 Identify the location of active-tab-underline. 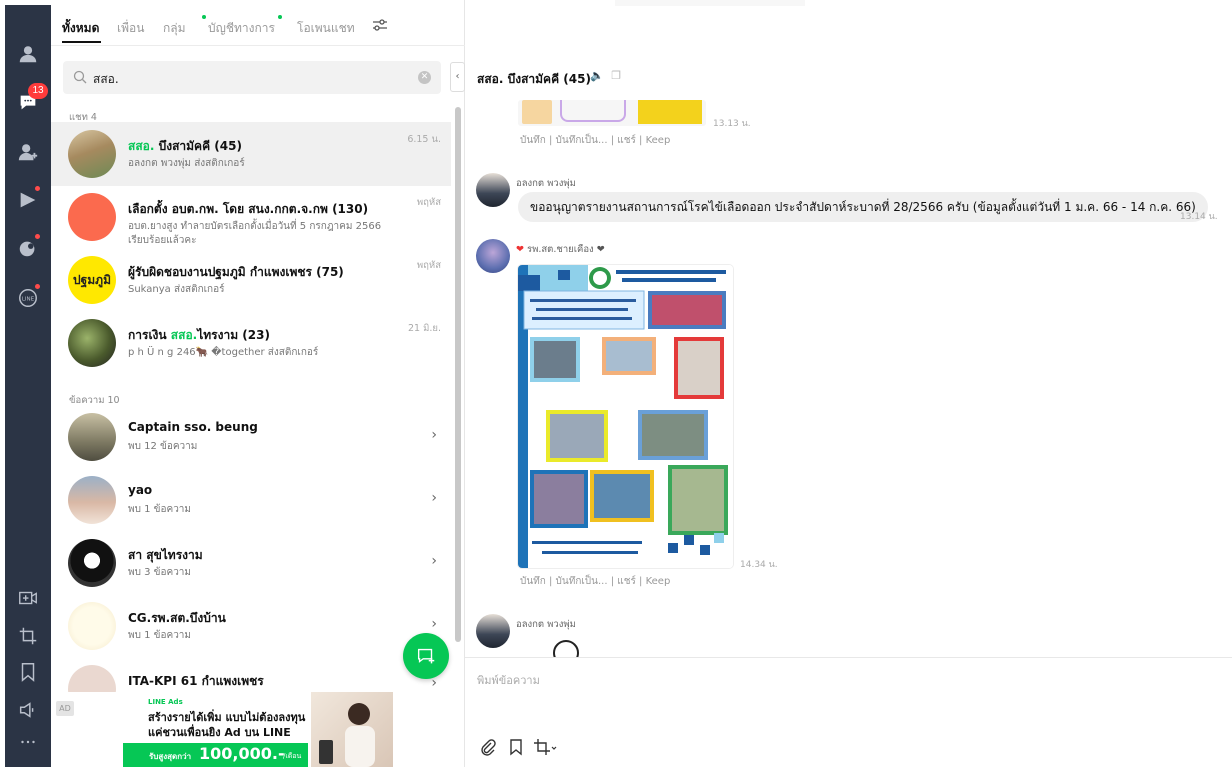
(81, 42).